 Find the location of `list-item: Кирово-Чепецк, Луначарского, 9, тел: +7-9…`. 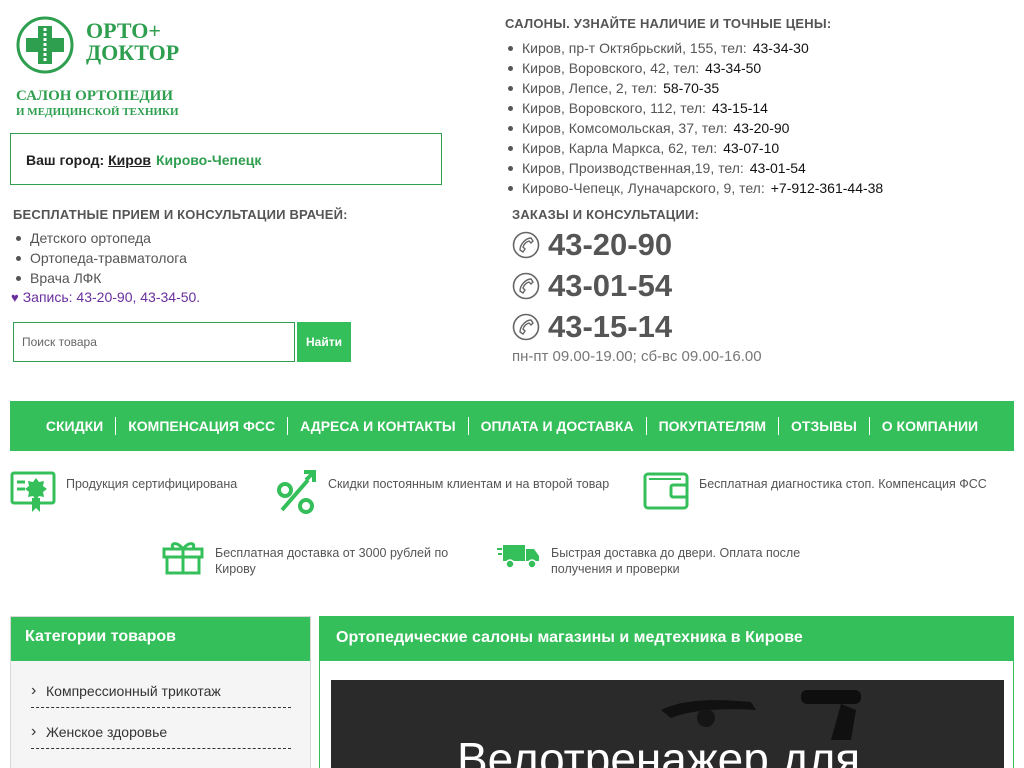

list-item: Кирово-Чепецк, Луначарского, 9, тел: +7-9… is located at coordinates (694, 188).